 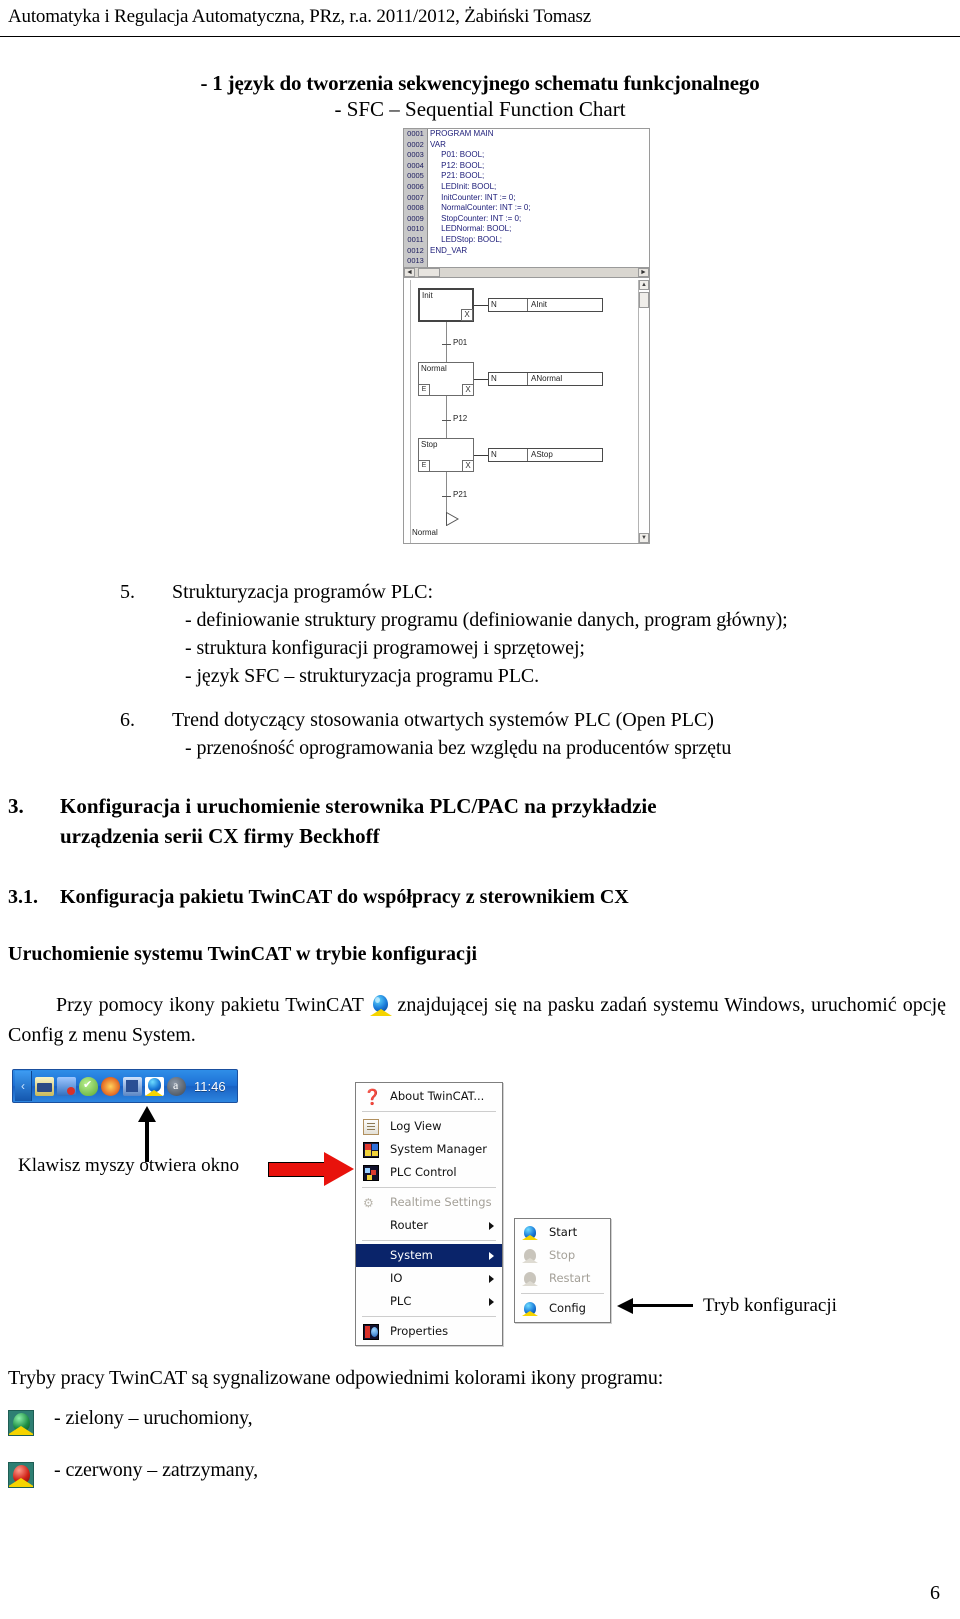 I want to click on sfc-step-name: Normal, so click(x=434, y=368).